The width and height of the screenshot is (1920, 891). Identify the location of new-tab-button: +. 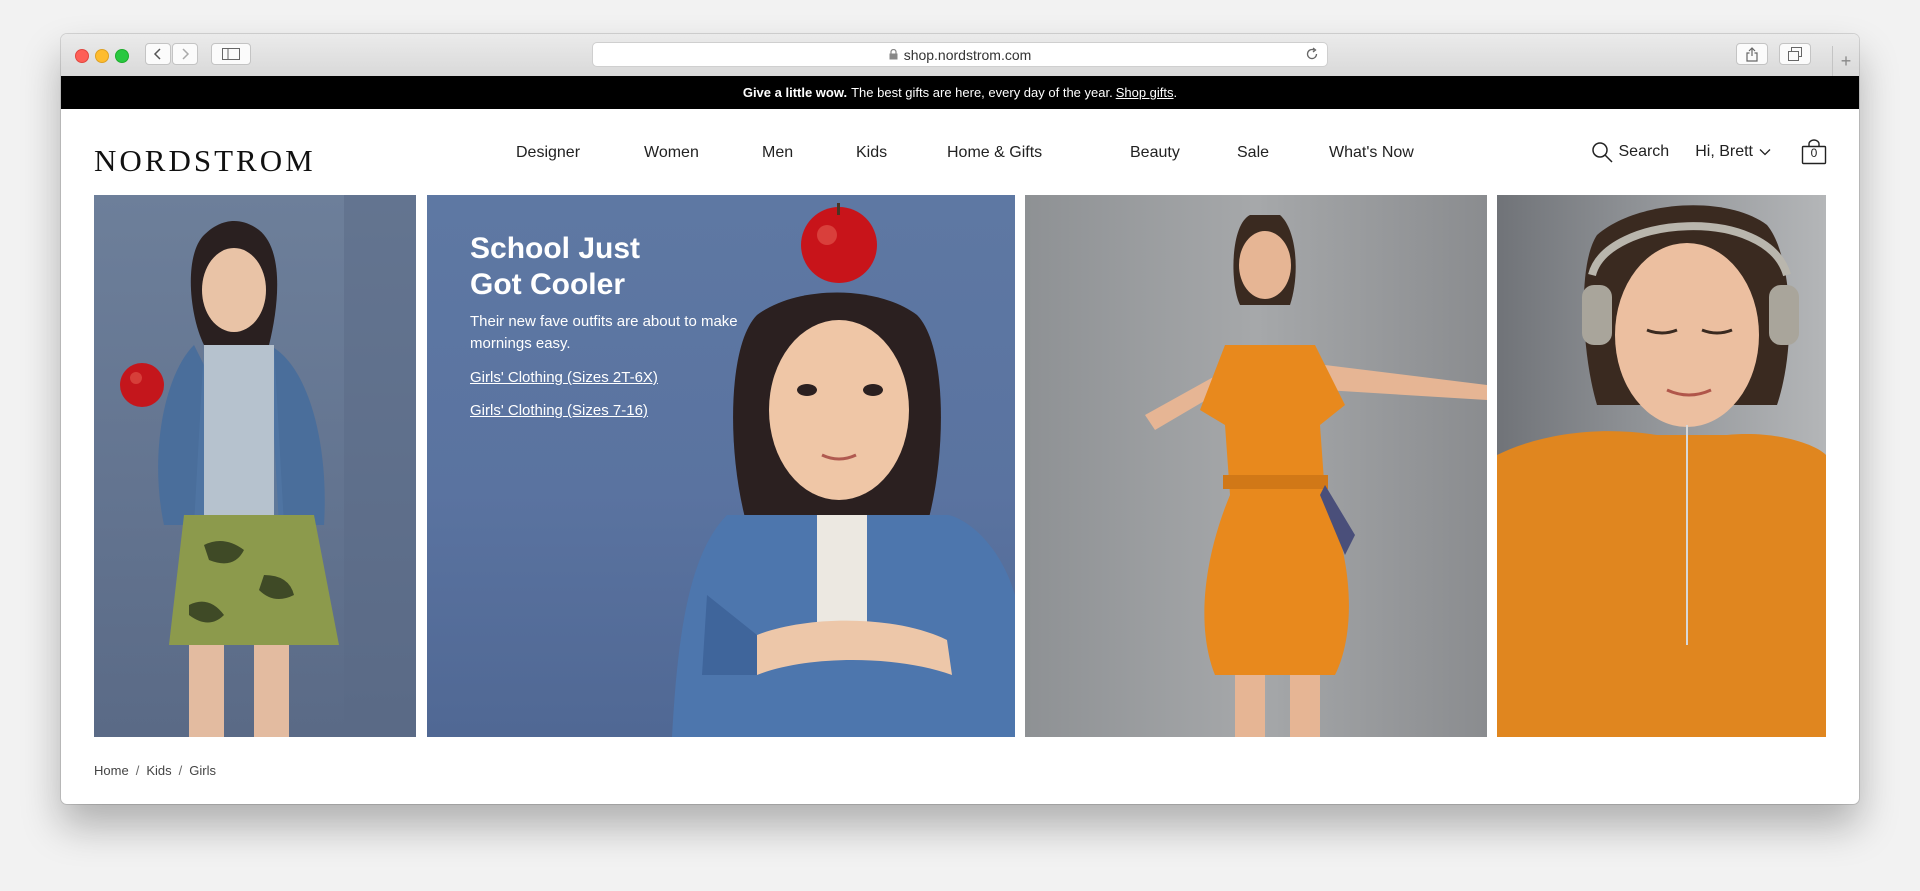
(1845, 61).